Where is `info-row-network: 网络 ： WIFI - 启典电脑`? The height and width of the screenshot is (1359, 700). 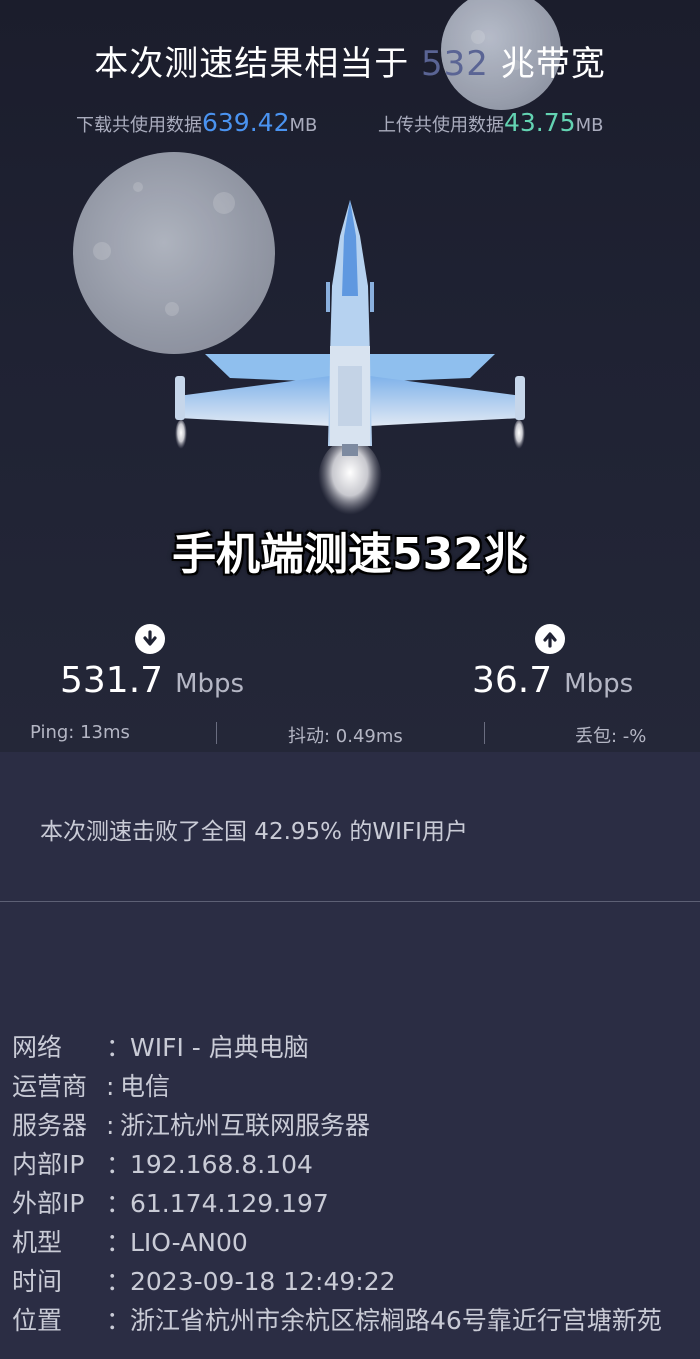
info-row-network: 网络 ： WIFI - 启典电脑 is located at coordinates (352, 1047).